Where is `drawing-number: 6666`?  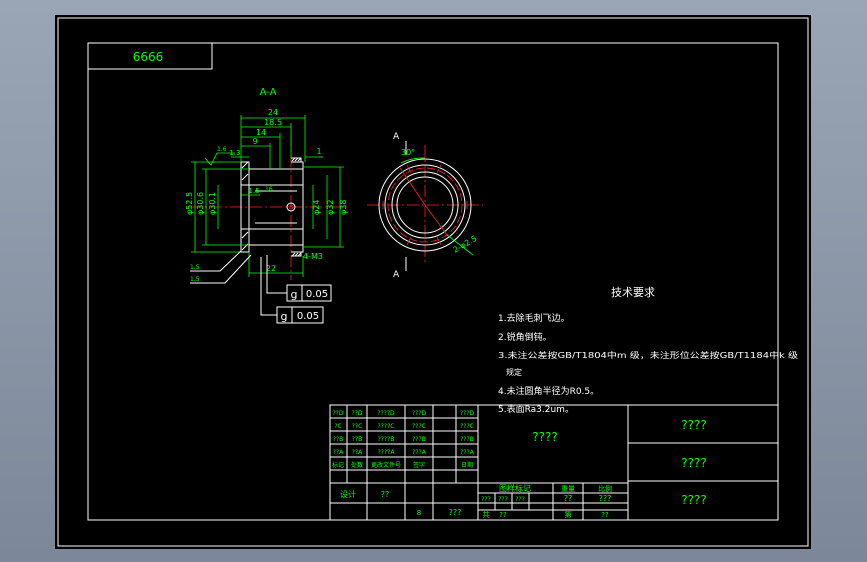
drawing-number: 6666 is located at coordinates (148, 57).